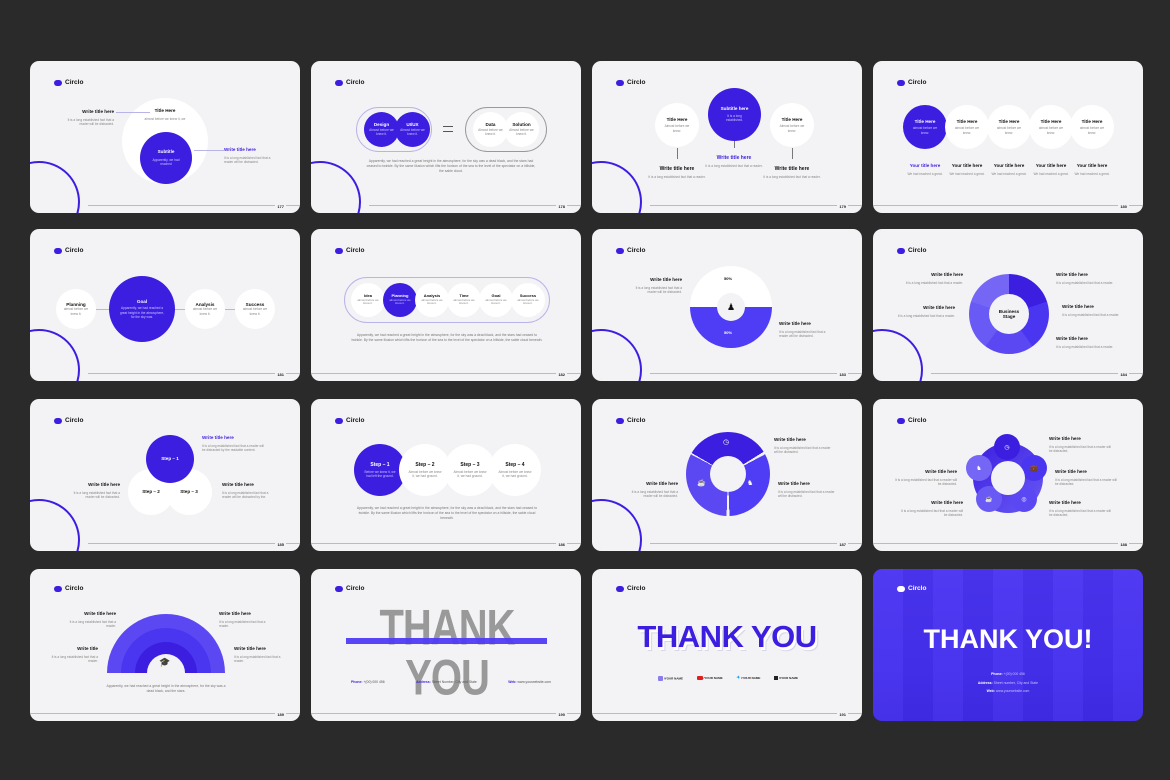 This screenshot has height=780, width=1170. I want to click on briefcase-icon: 💼, so click(1034, 468).